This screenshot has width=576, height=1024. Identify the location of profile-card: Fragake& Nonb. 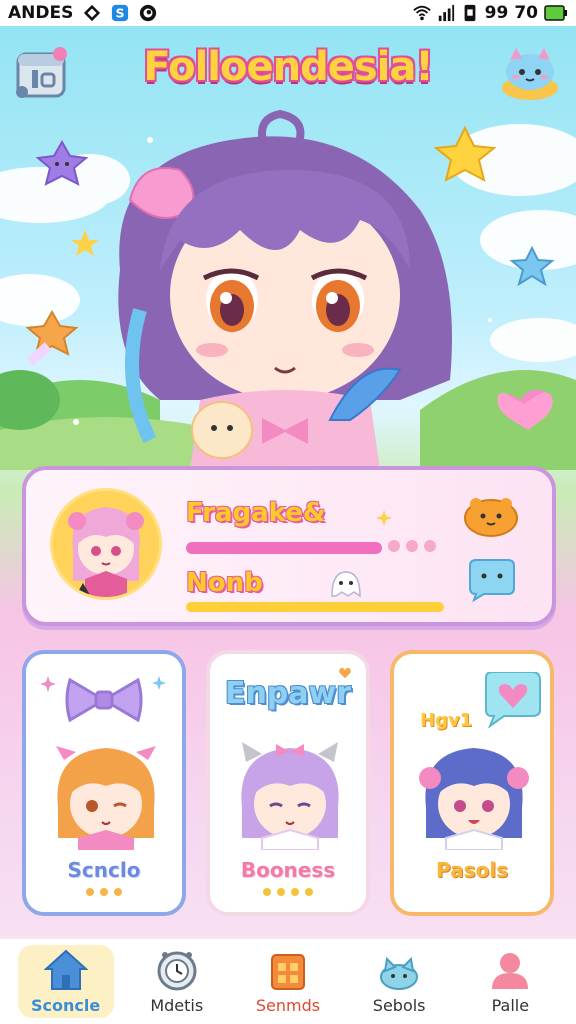
(289, 546).